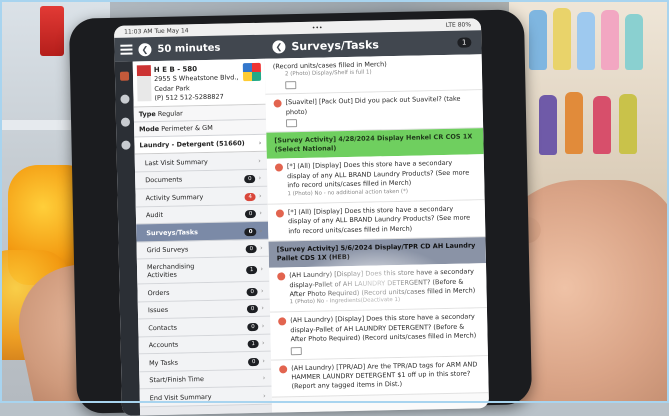  Describe the element at coordinates (205, 397) in the screenshot. I see `nav-end-visit-summary: End Visit Summary ›` at that location.